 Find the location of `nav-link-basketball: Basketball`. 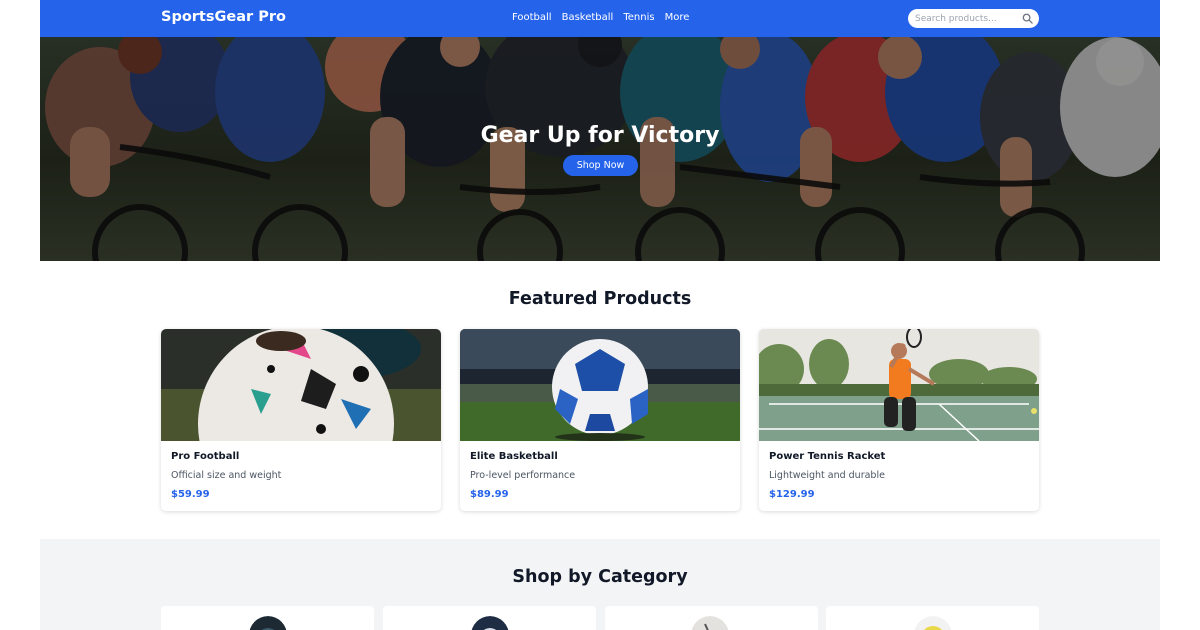

nav-link-basketball: Basketball is located at coordinates (588, 17).